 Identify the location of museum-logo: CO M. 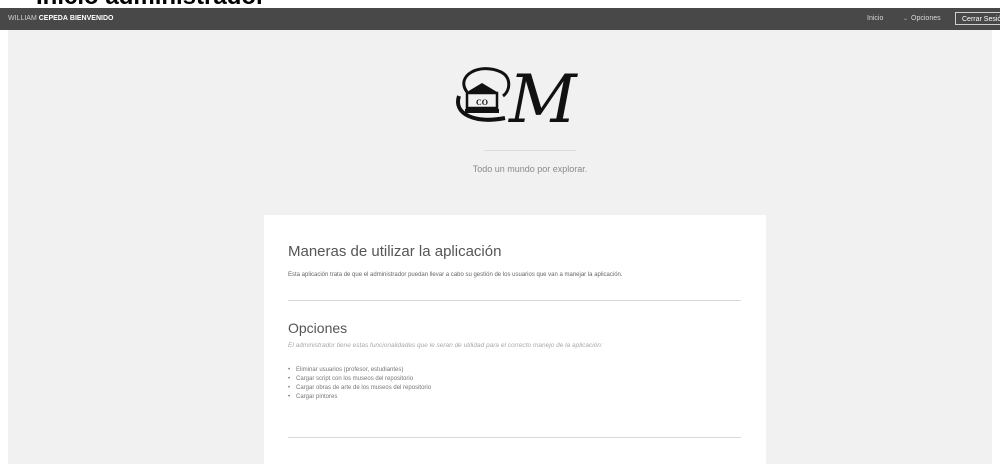
(517, 97).